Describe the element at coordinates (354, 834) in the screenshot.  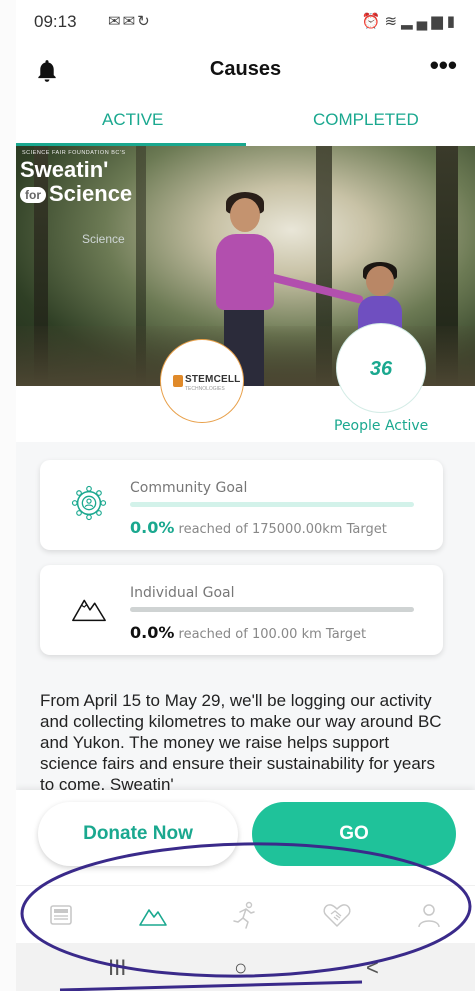
I see `go-button: GO` at that location.